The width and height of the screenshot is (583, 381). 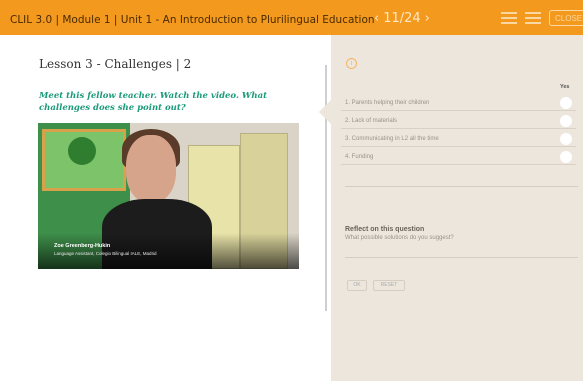 I want to click on next-page-button: ›, so click(x=427, y=18).